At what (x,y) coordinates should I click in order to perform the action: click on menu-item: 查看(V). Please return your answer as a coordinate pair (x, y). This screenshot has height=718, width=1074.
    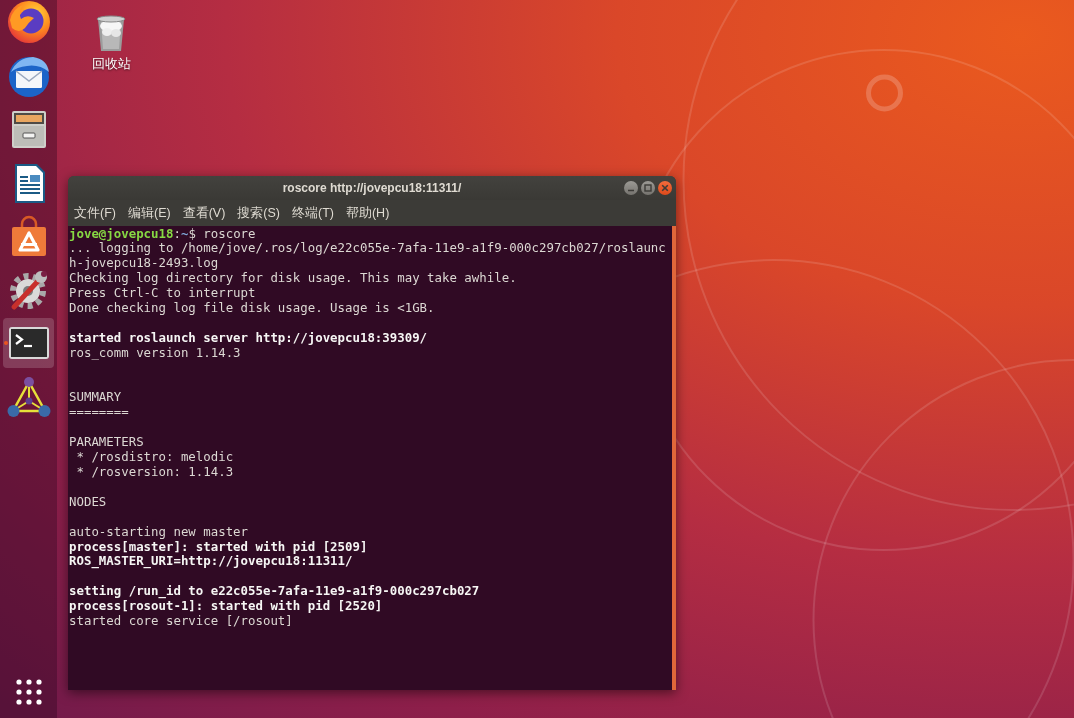
    Looking at the image, I should click on (204, 213).